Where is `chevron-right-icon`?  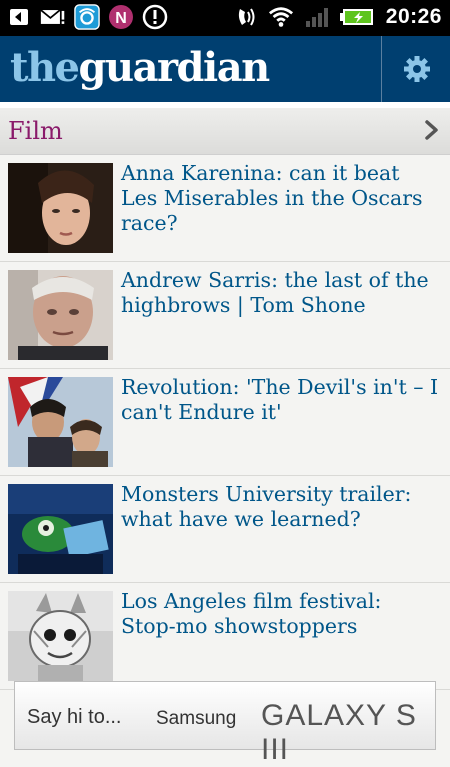 chevron-right-icon is located at coordinates (431, 130).